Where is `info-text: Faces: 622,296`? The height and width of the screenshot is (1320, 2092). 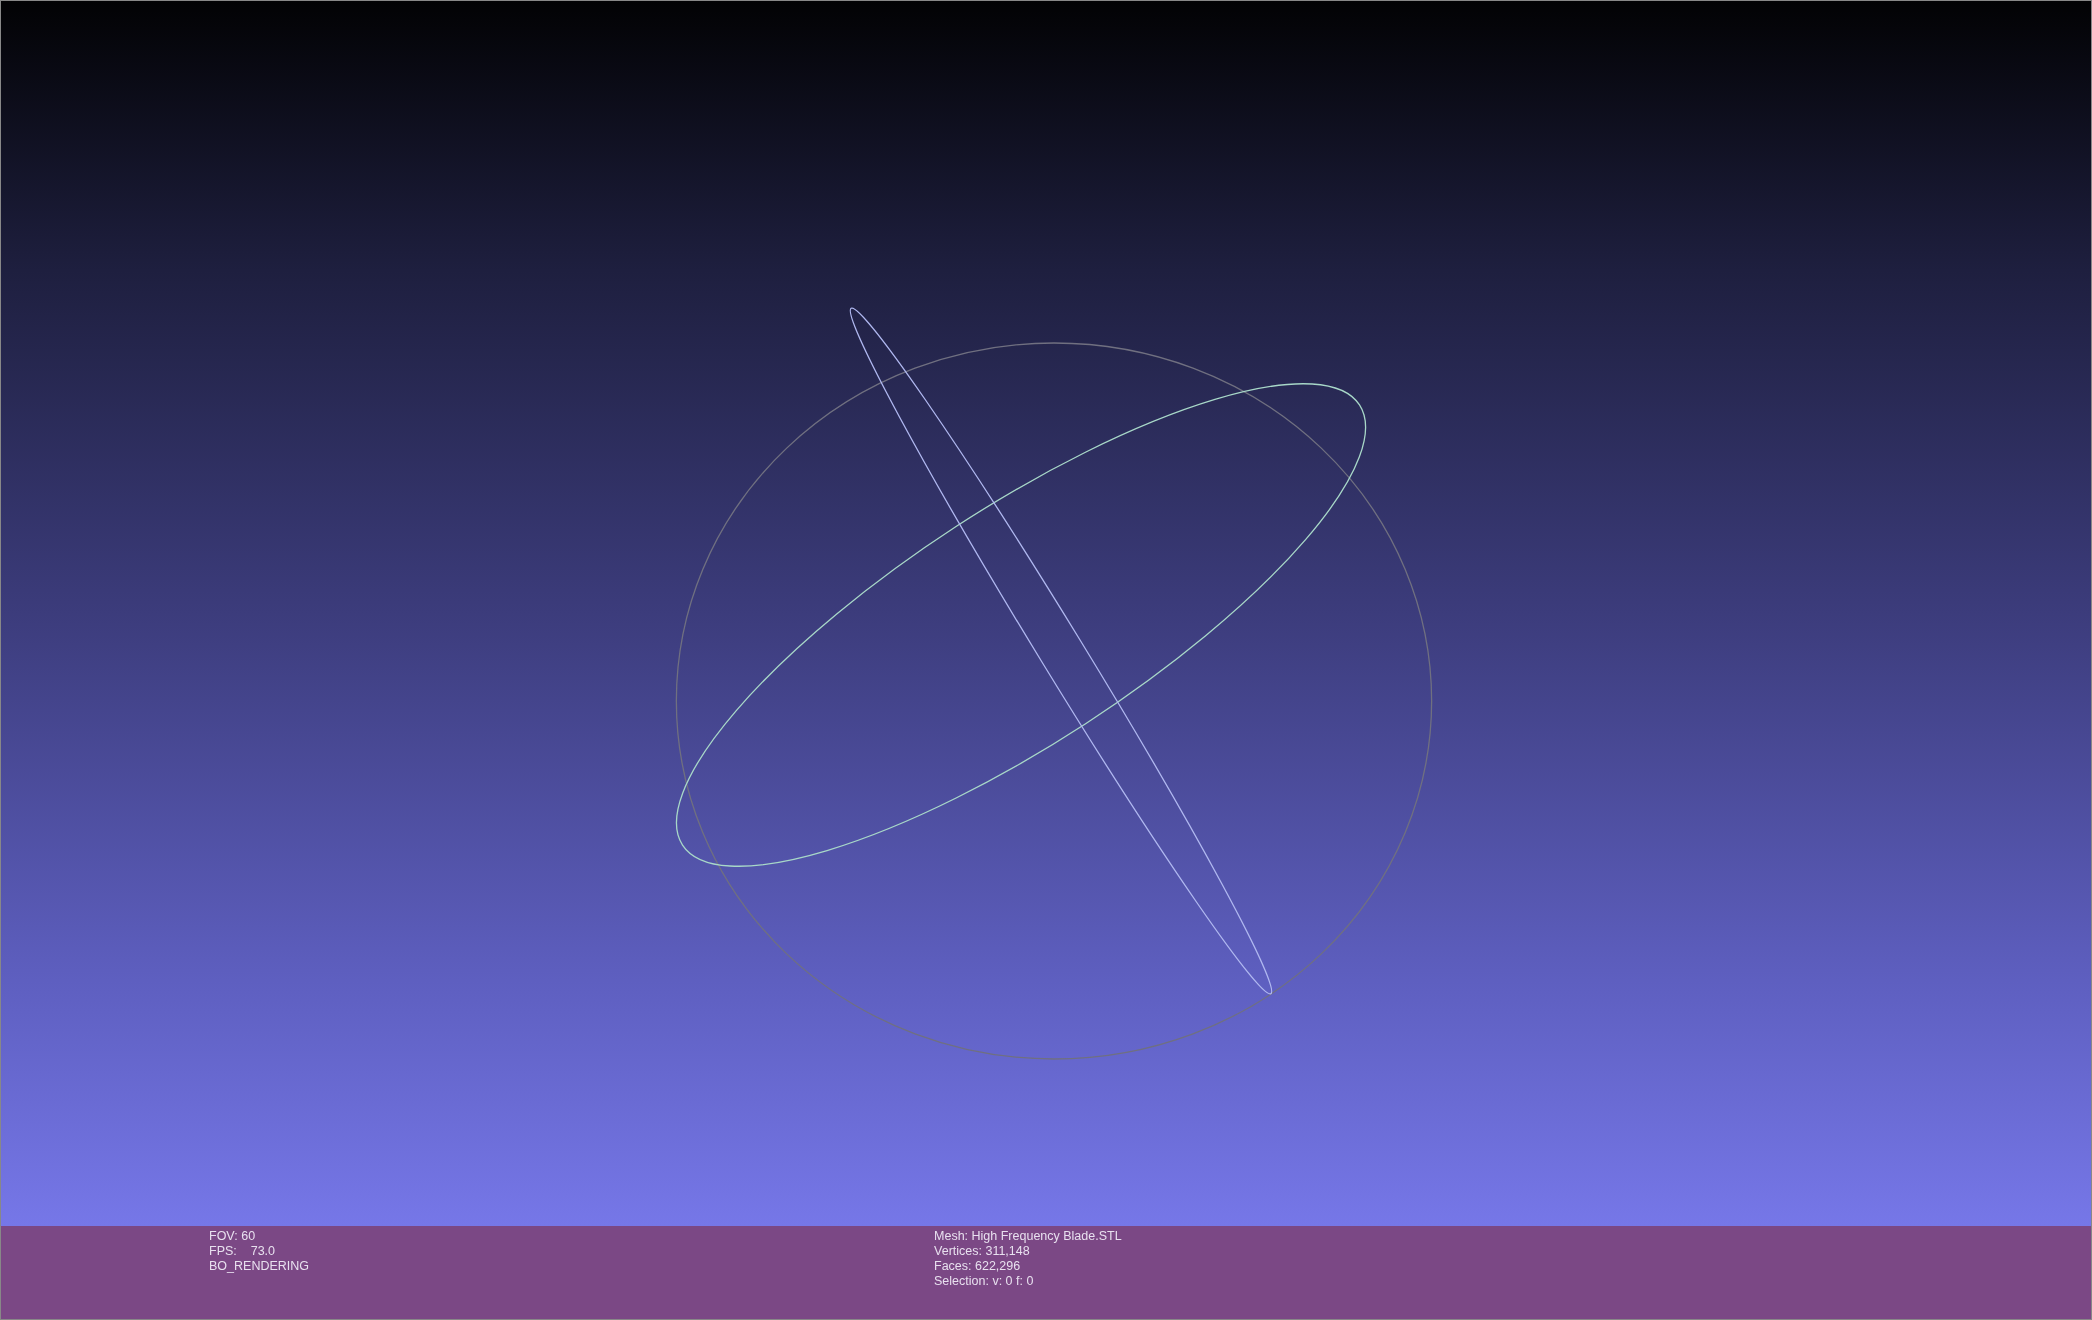 info-text: Faces: 622,296 is located at coordinates (978, 1266).